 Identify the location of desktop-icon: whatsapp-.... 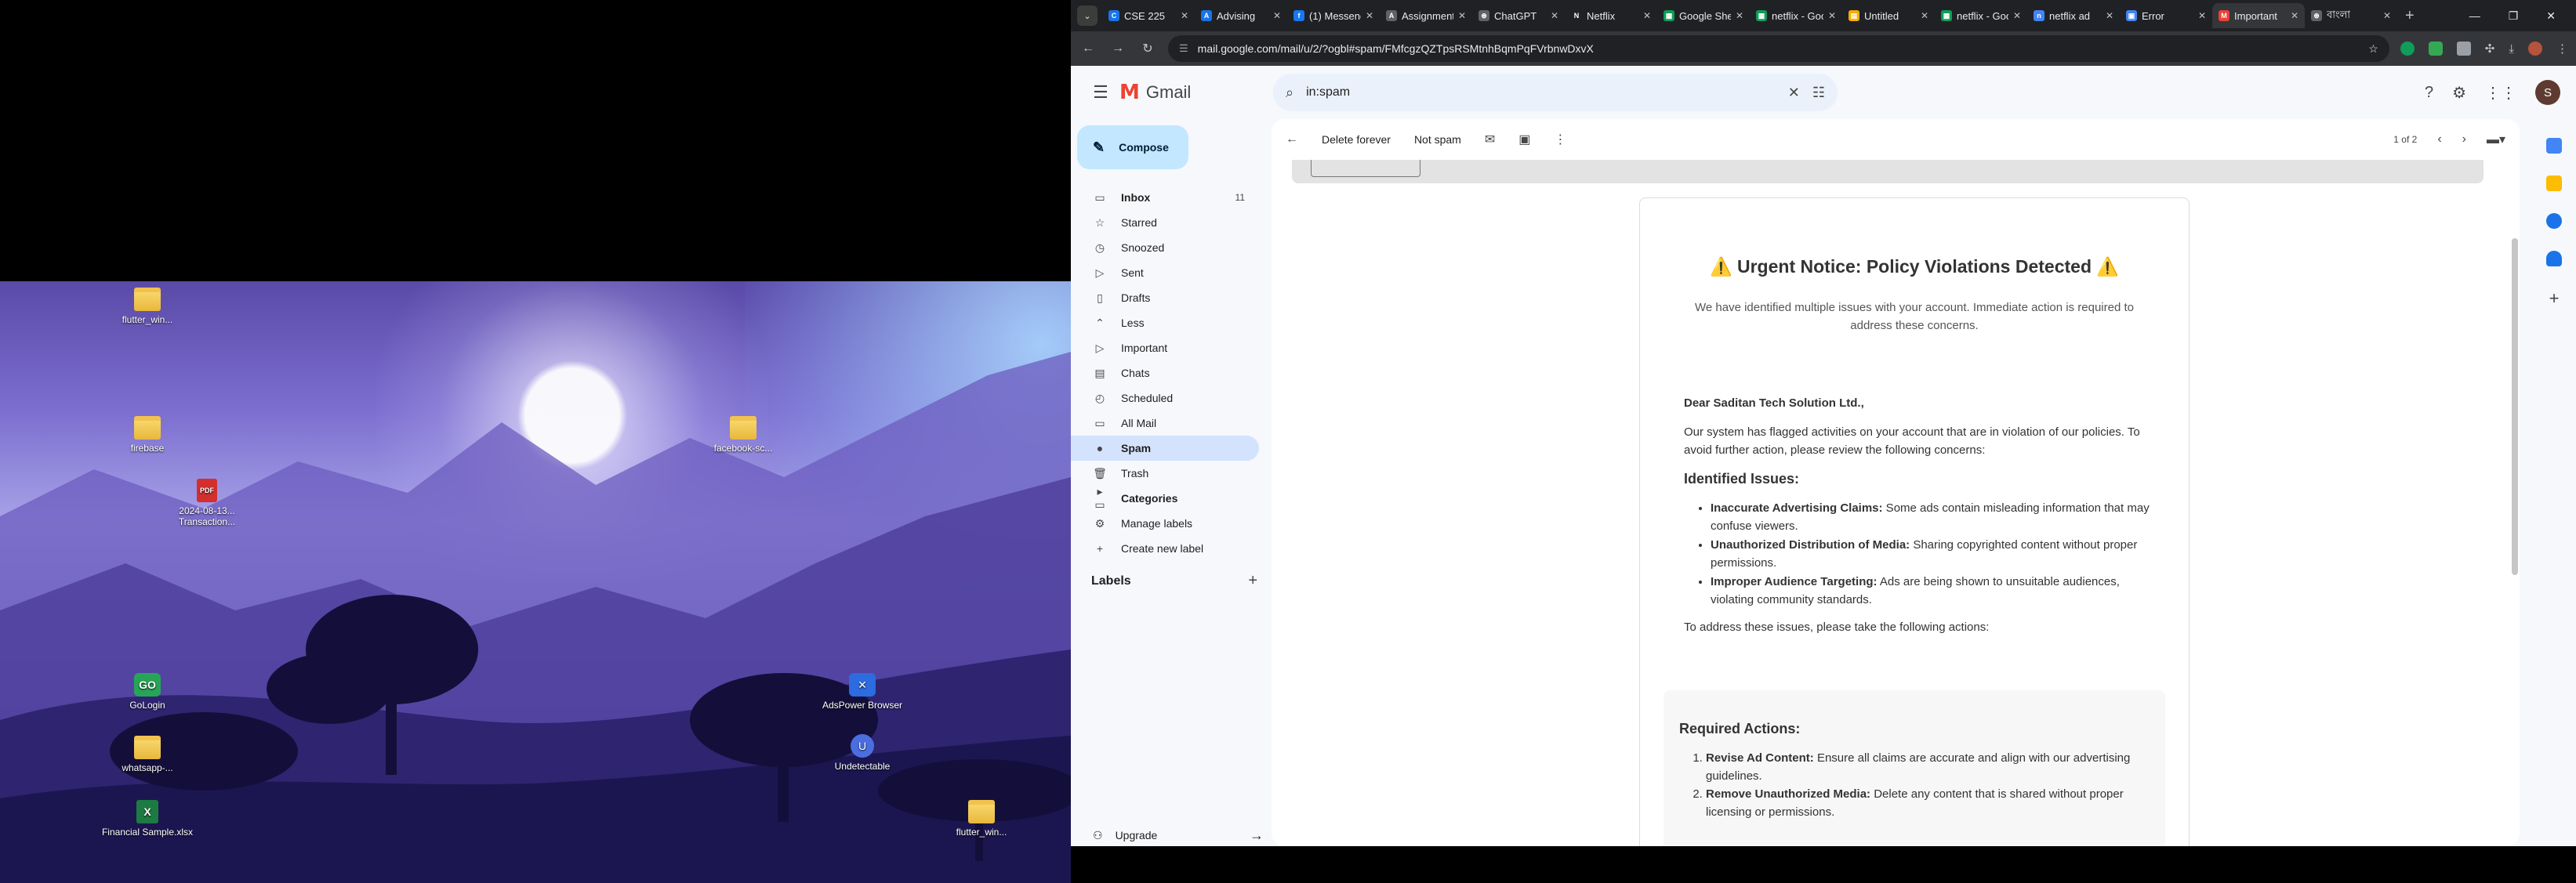
(147, 754).